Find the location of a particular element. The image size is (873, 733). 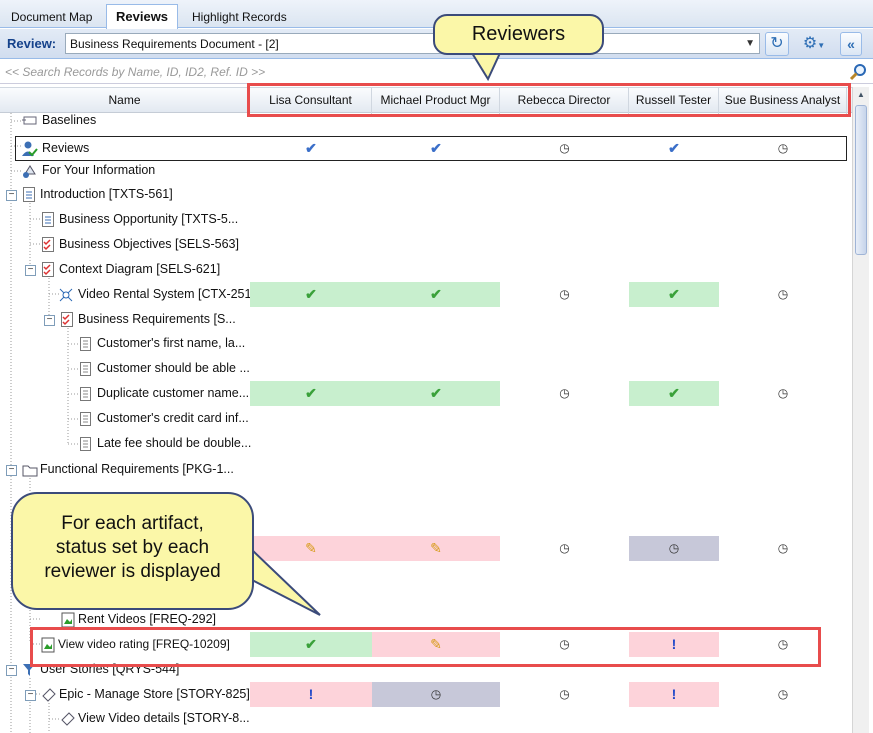

callout-line: status set by each is located at coordinates (132, 547).